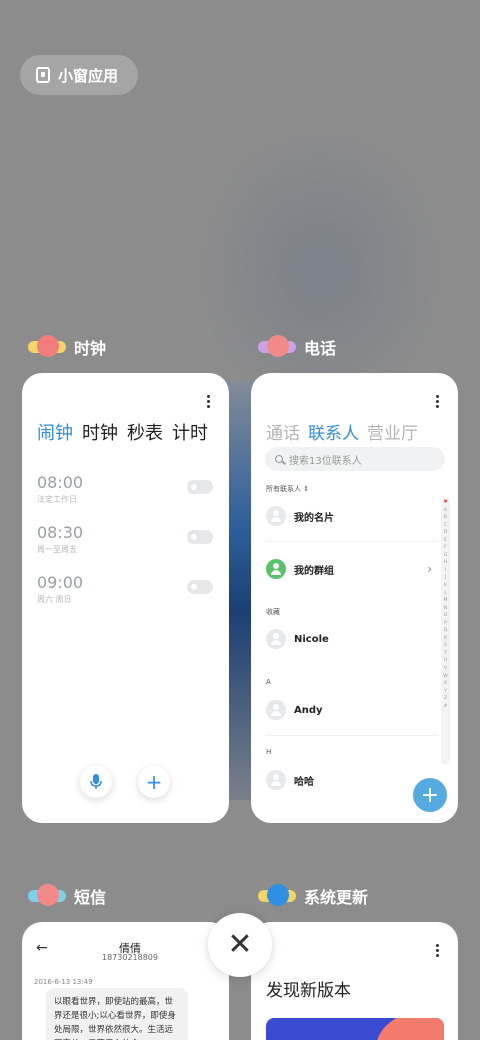  I want to click on close-icon: ✕, so click(240, 944).